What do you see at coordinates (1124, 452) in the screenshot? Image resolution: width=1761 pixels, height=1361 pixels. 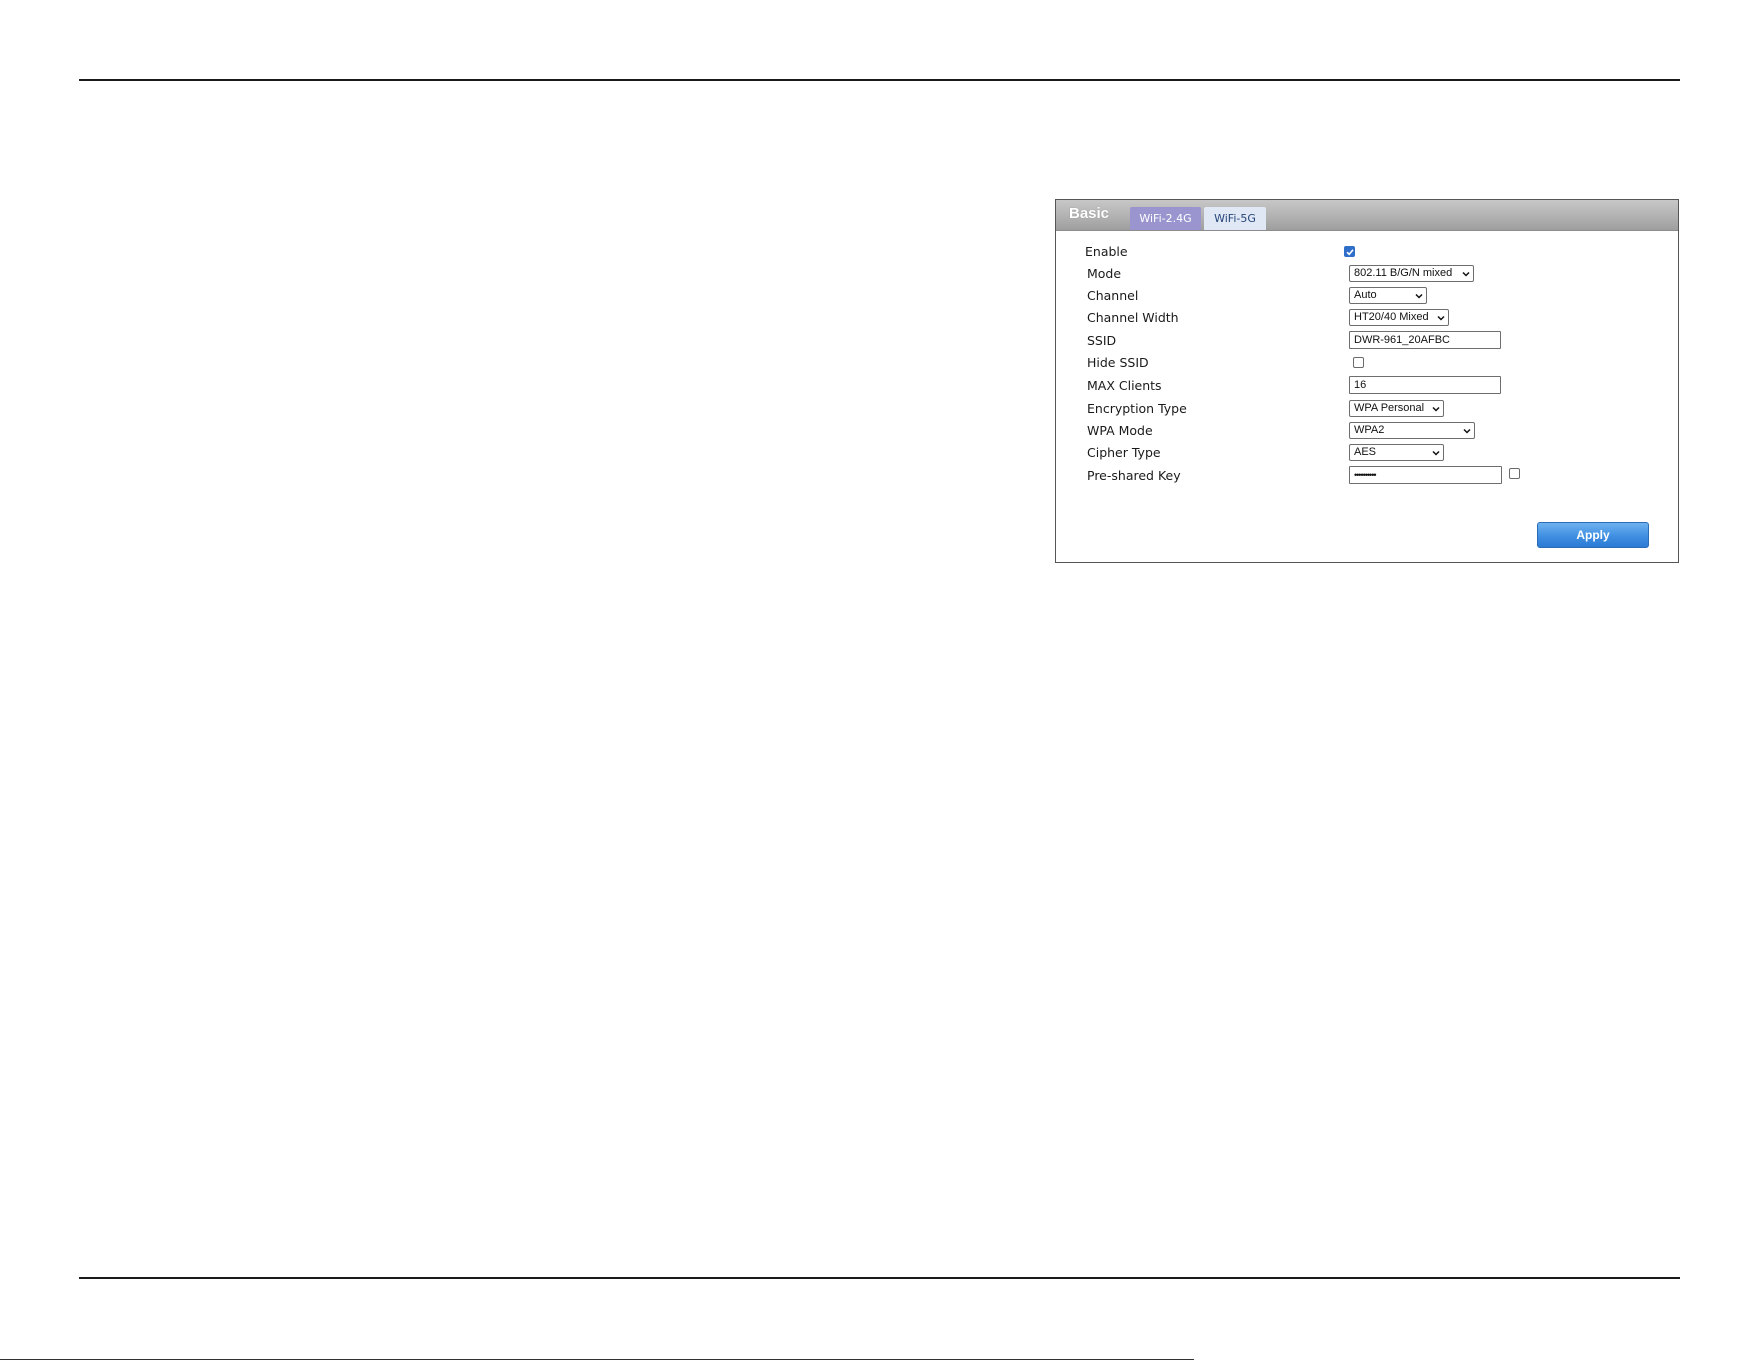 I see `cipher-type-label: Cipher Type` at bounding box center [1124, 452].